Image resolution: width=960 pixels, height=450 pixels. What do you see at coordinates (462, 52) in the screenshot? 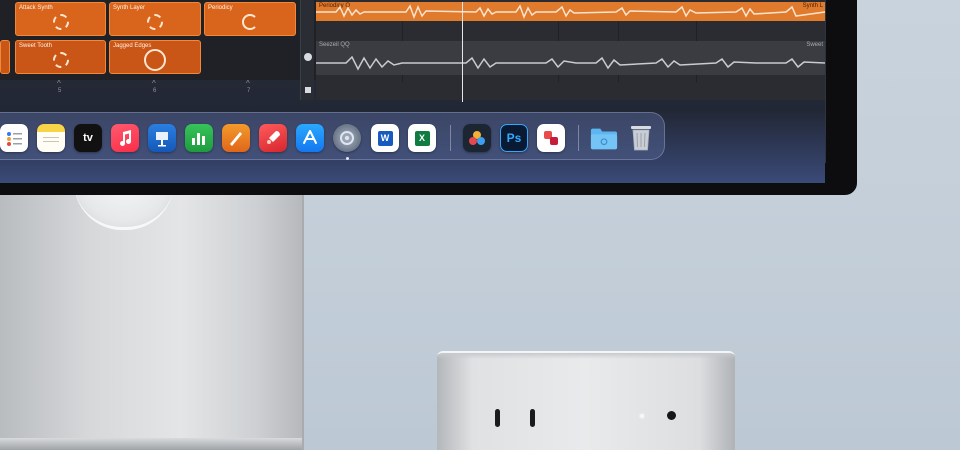
I see `playhead` at bounding box center [462, 52].